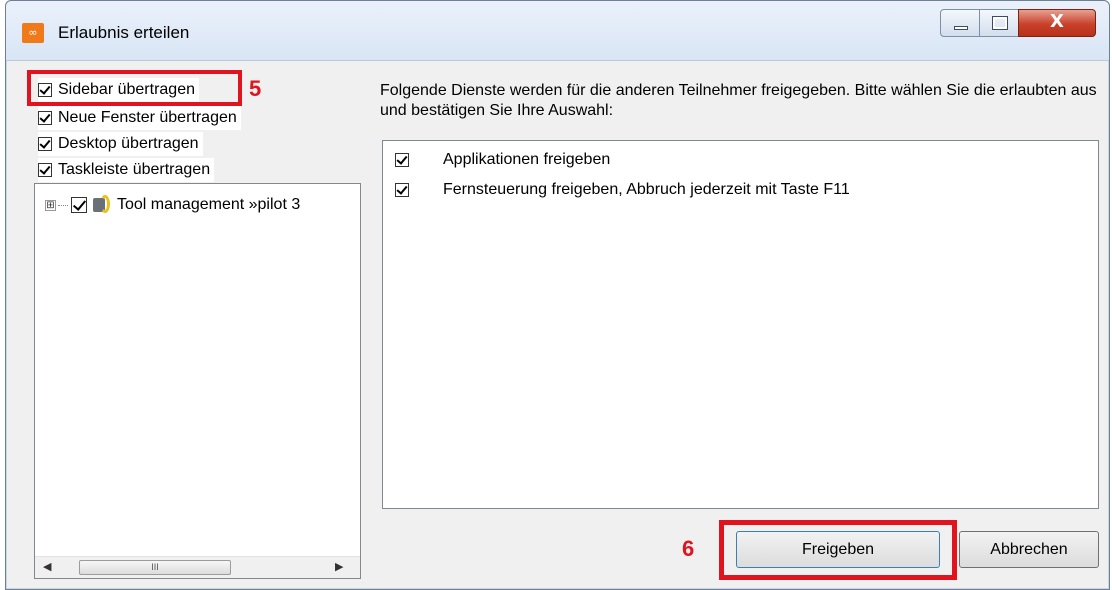 The image size is (1112, 590). What do you see at coordinates (63, 205) in the screenshot?
I see `tree-connector` at bounding box center [63, 205].